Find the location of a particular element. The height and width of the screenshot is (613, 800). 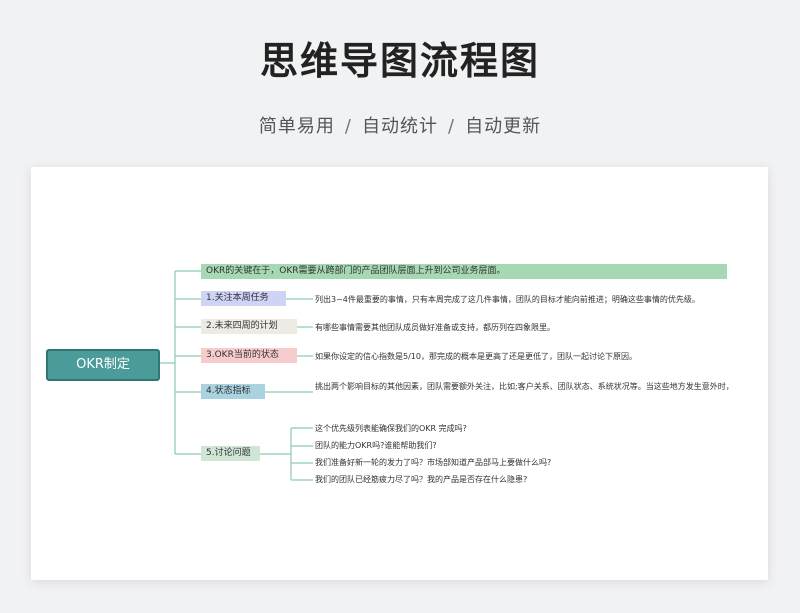

root-node: OKR制定 is located at coordinates (103, 365).